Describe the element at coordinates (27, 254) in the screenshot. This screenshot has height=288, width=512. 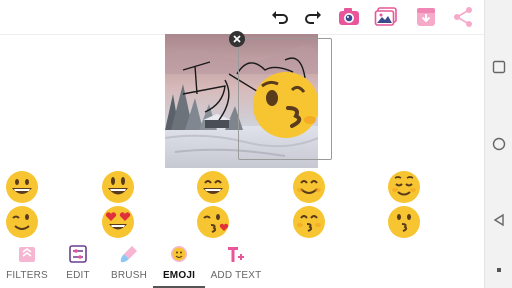
I see `filters-icon` at that location.